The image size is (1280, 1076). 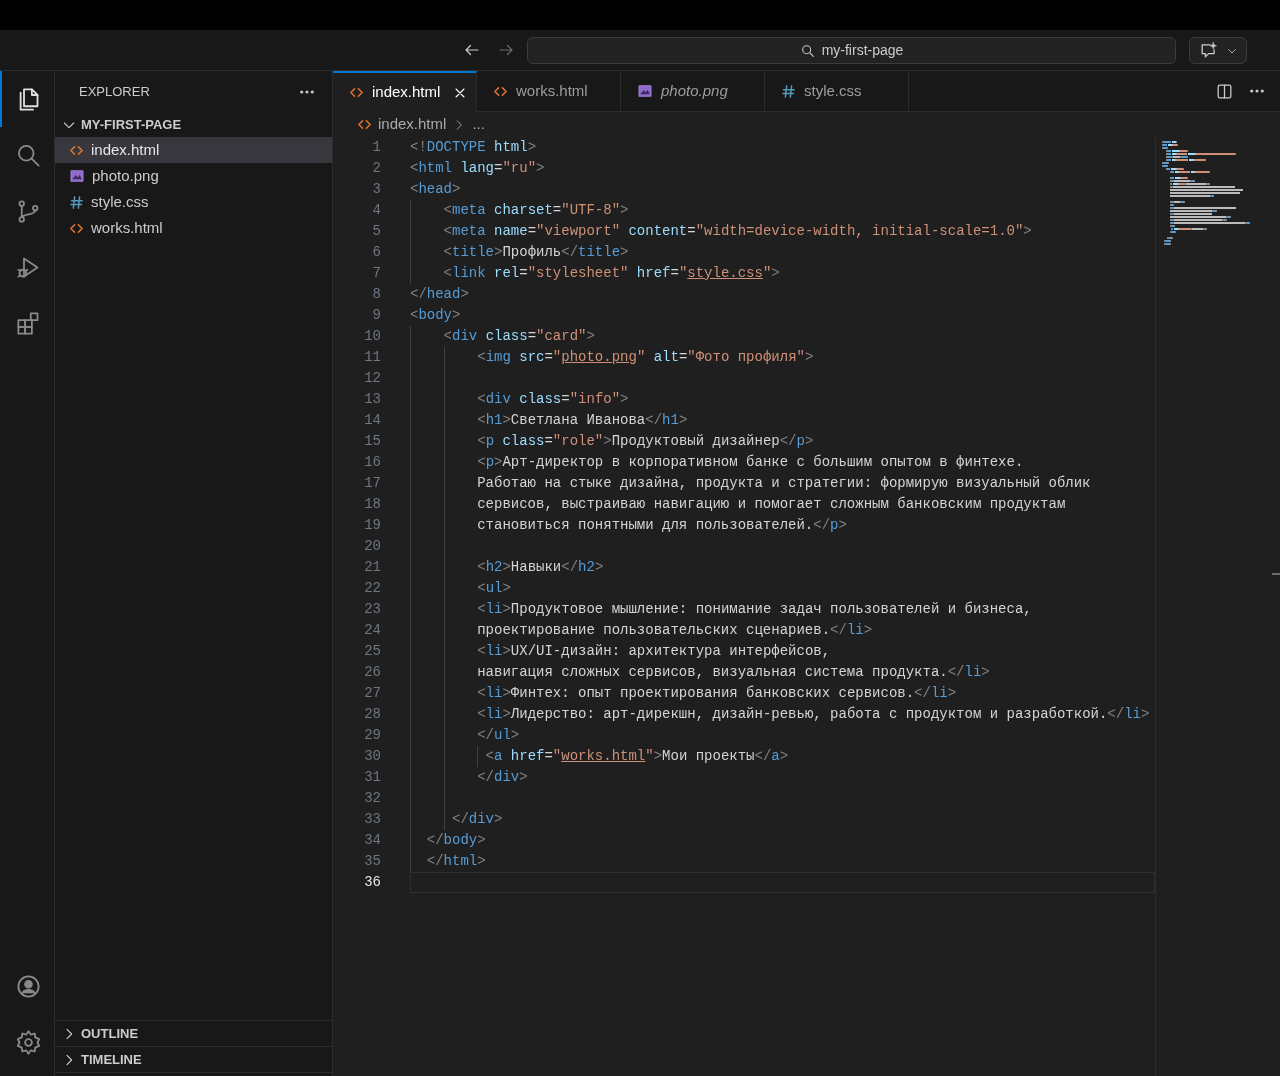 What do you see at coordinates (376, 315) in the screenshot?
I see `line-number: 9` at bounding box center [376, 315].